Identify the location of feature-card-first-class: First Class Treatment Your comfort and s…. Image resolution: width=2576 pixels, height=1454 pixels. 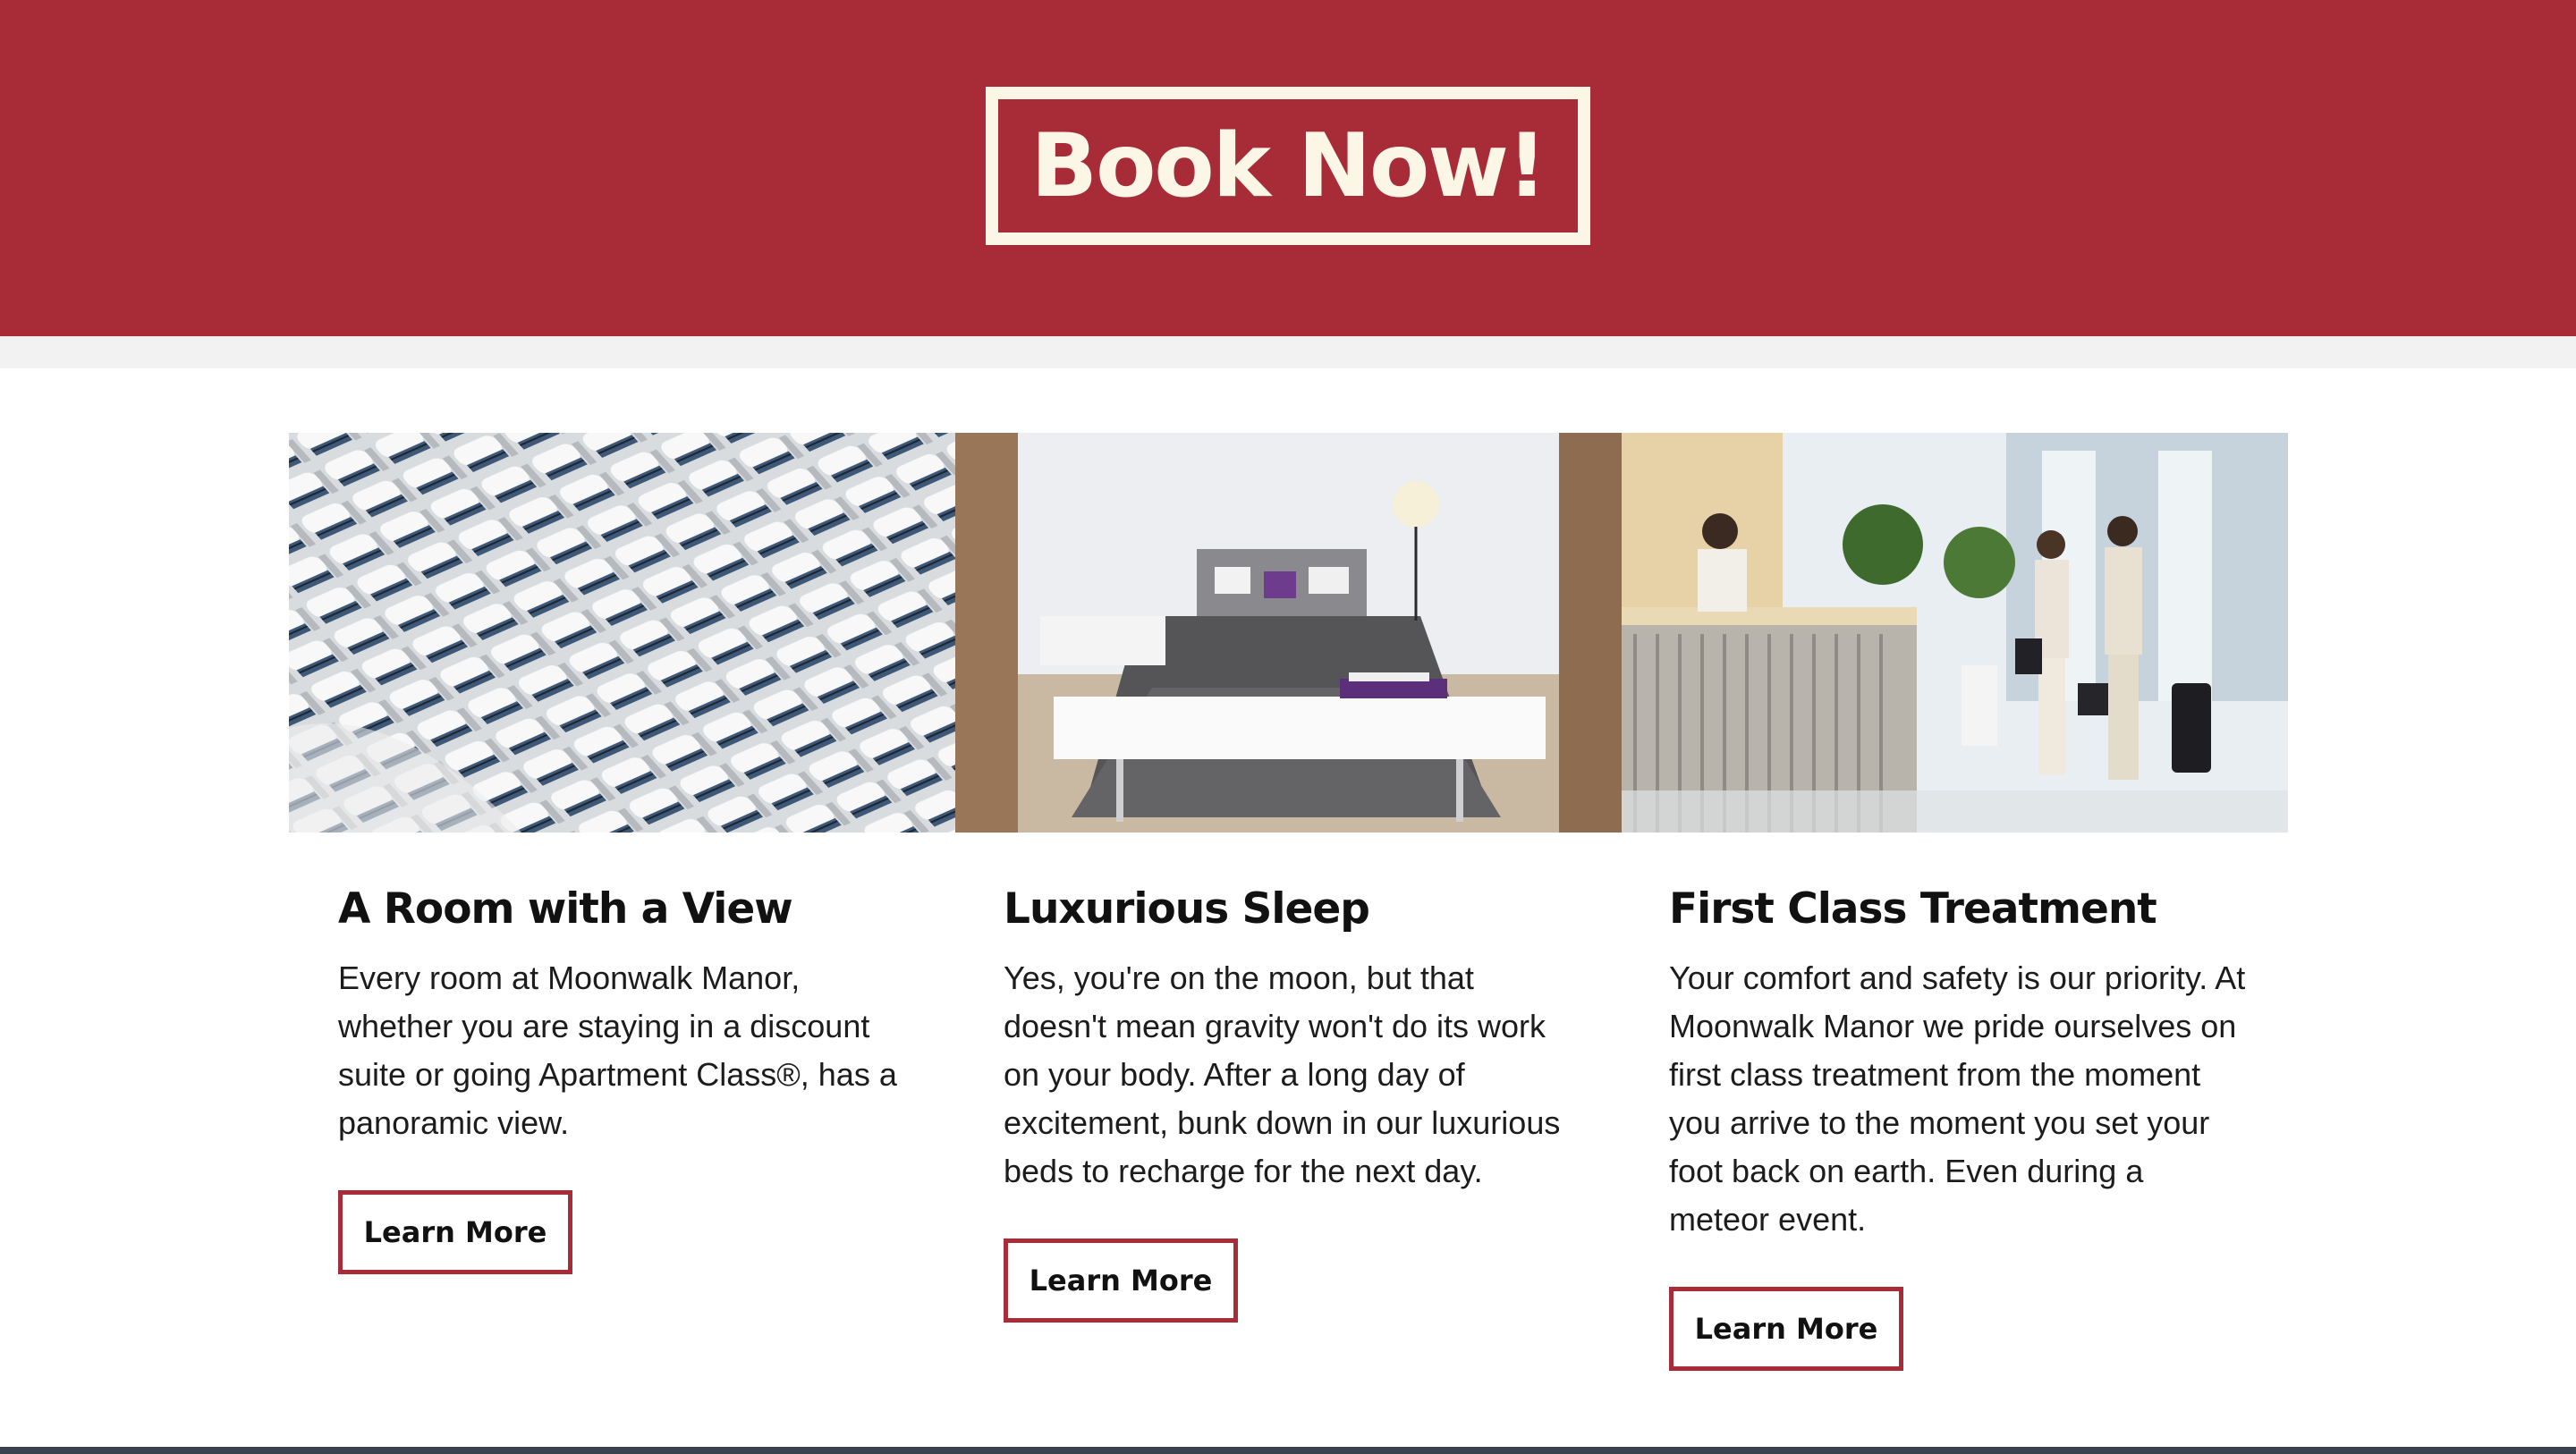
(1959, 1126).